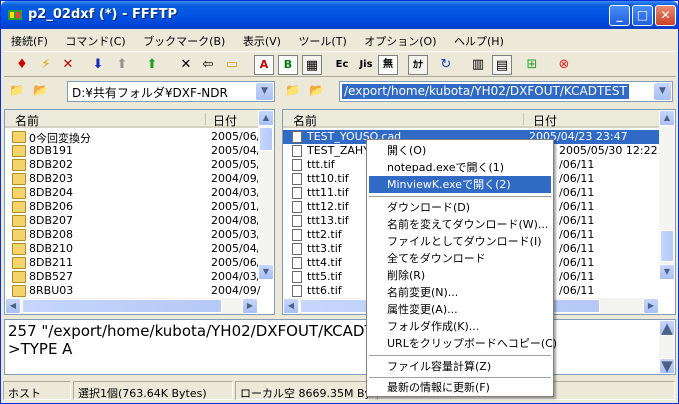  Describe the element at coordinates (460, 207) in the screenshot. I see `menu-item-download: ダウンロード(D)` at that location.